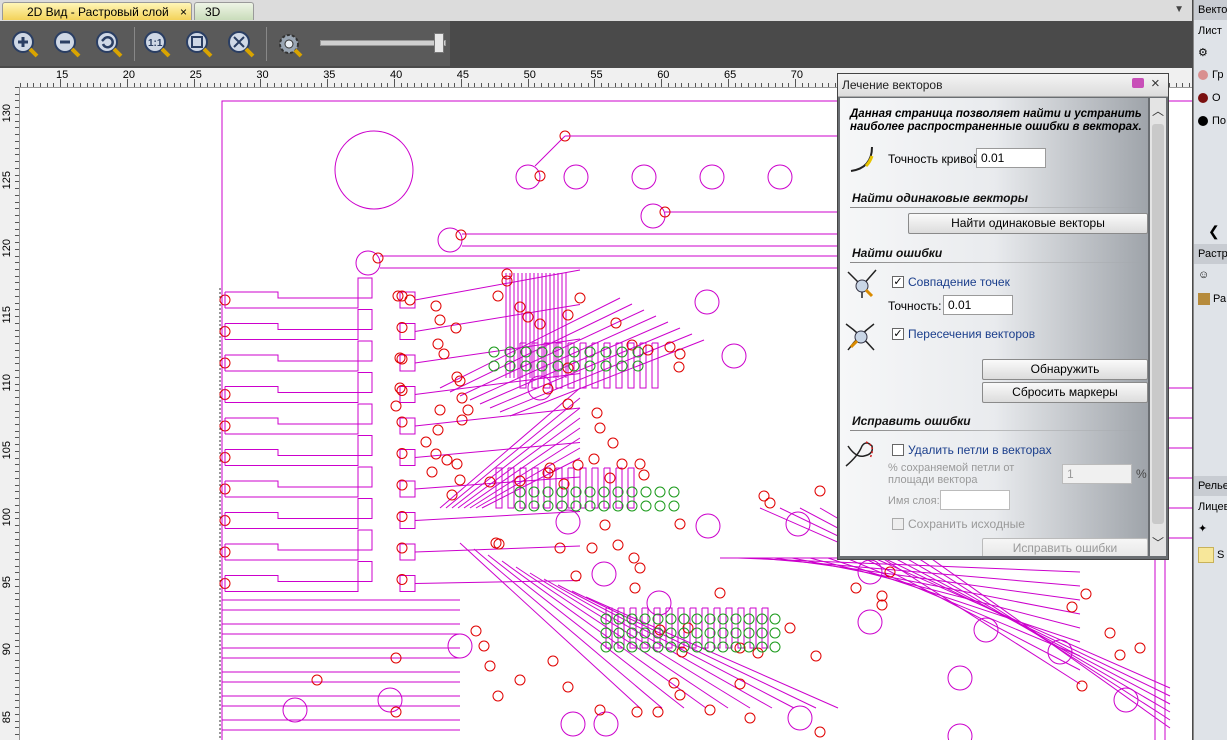  What do you see at coordinates (1210, 10) in the screenshot?
I see `vectors-panel-header: Векто` at bounding box center [1210, 10].